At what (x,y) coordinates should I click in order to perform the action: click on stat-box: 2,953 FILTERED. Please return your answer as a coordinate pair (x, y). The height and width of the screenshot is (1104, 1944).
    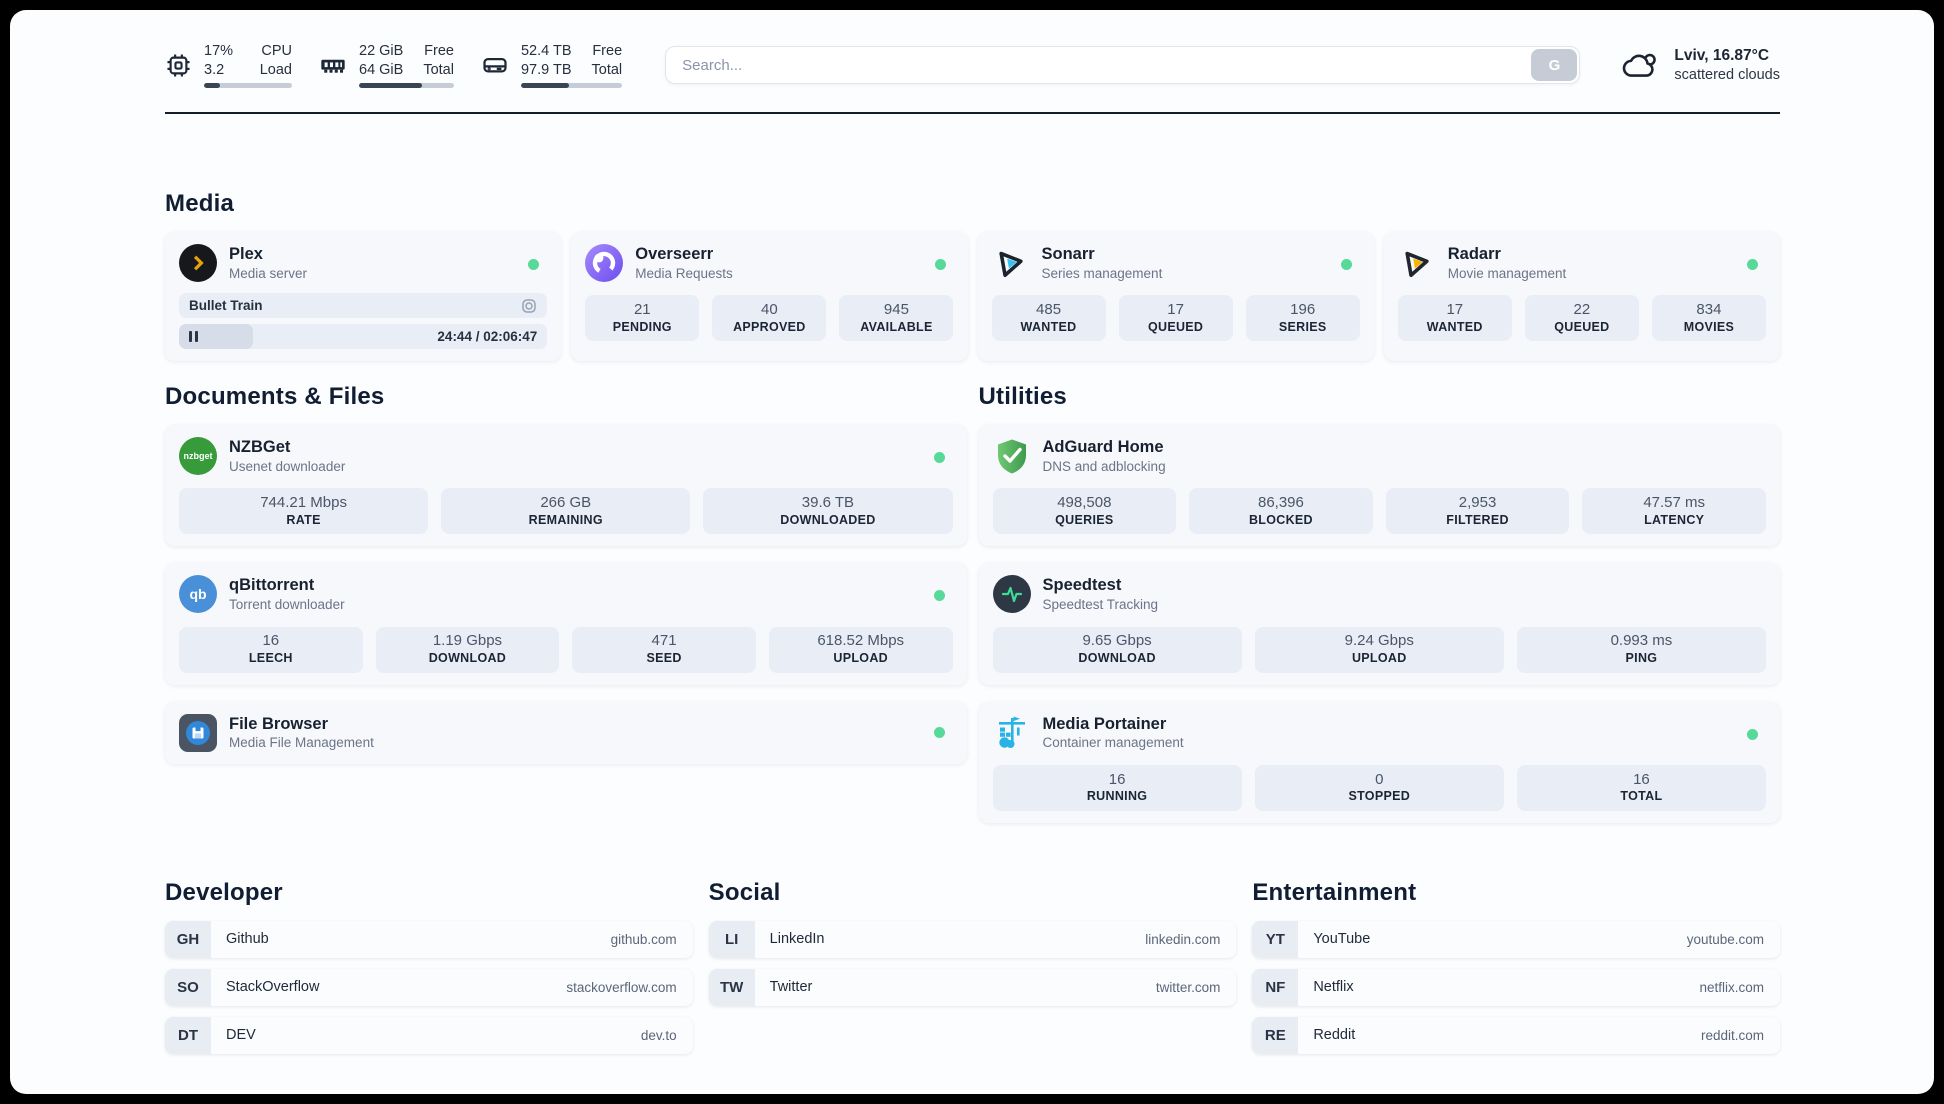
    Looking at the image, I should click on (1477, 511).